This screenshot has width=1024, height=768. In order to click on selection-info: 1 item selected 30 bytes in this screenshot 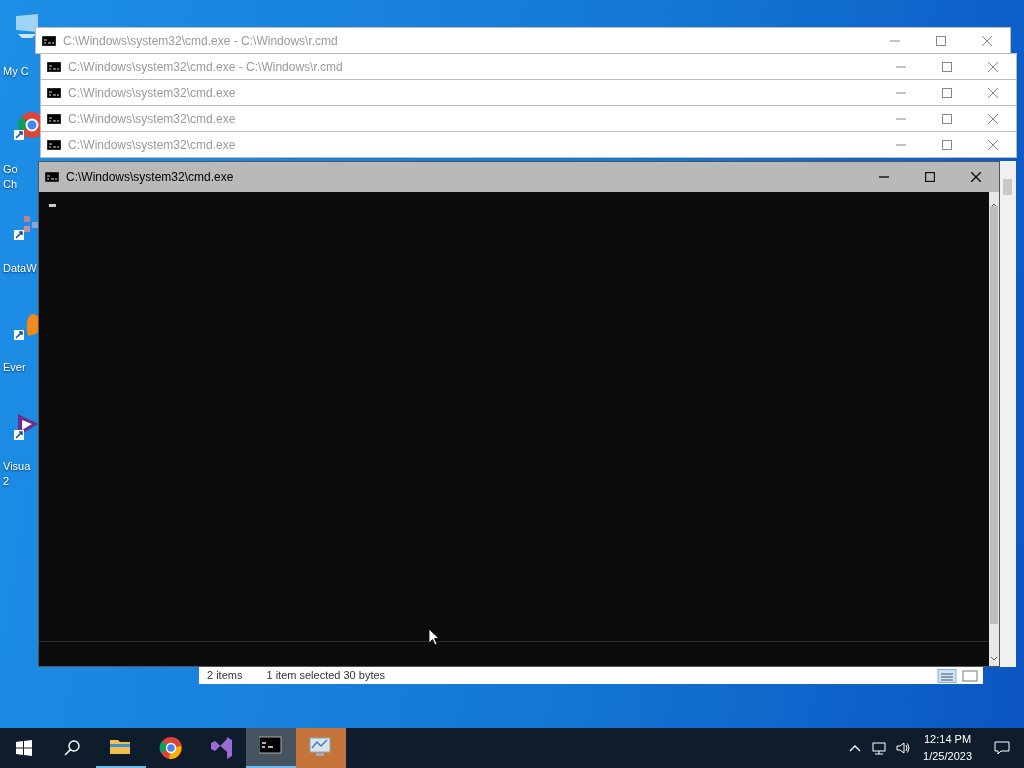, I will do `click(326, 676)`.